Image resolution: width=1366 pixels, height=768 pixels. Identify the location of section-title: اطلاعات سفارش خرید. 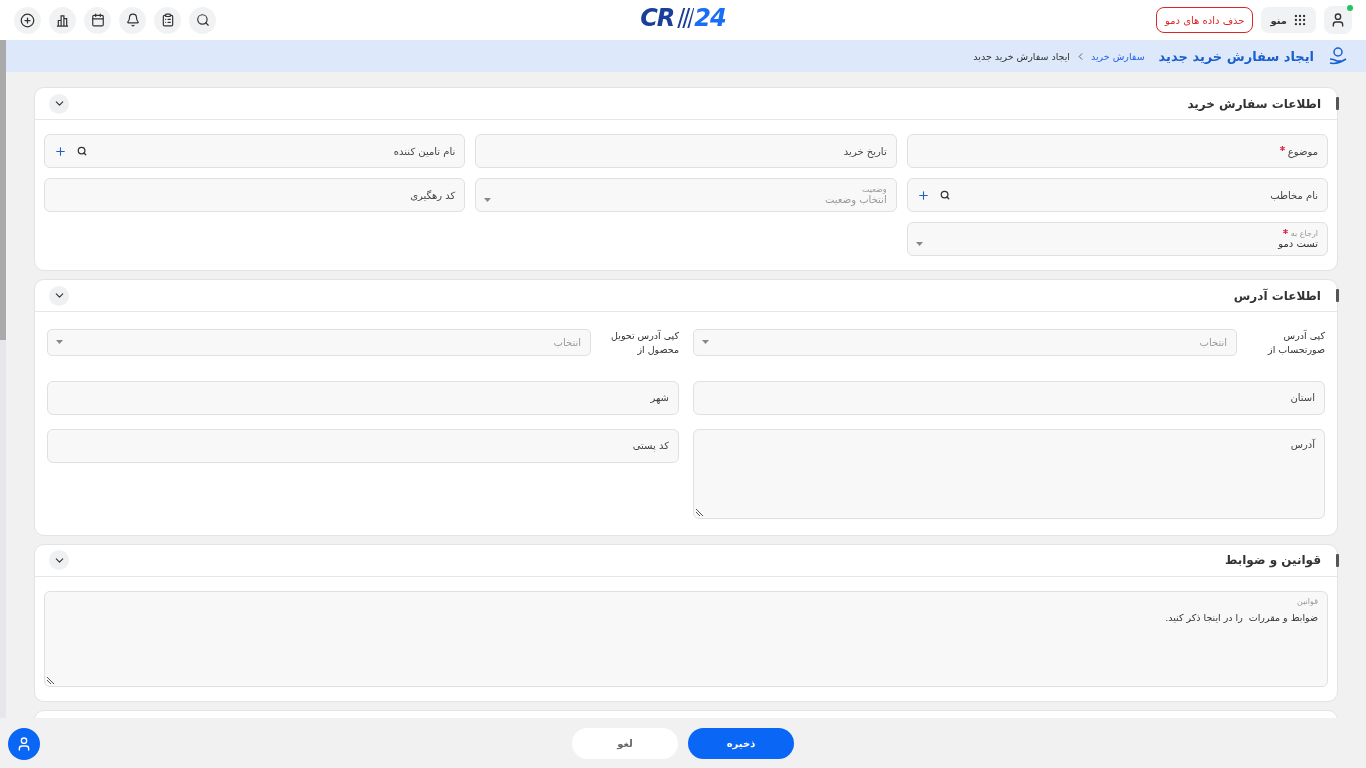
(1254, 103).